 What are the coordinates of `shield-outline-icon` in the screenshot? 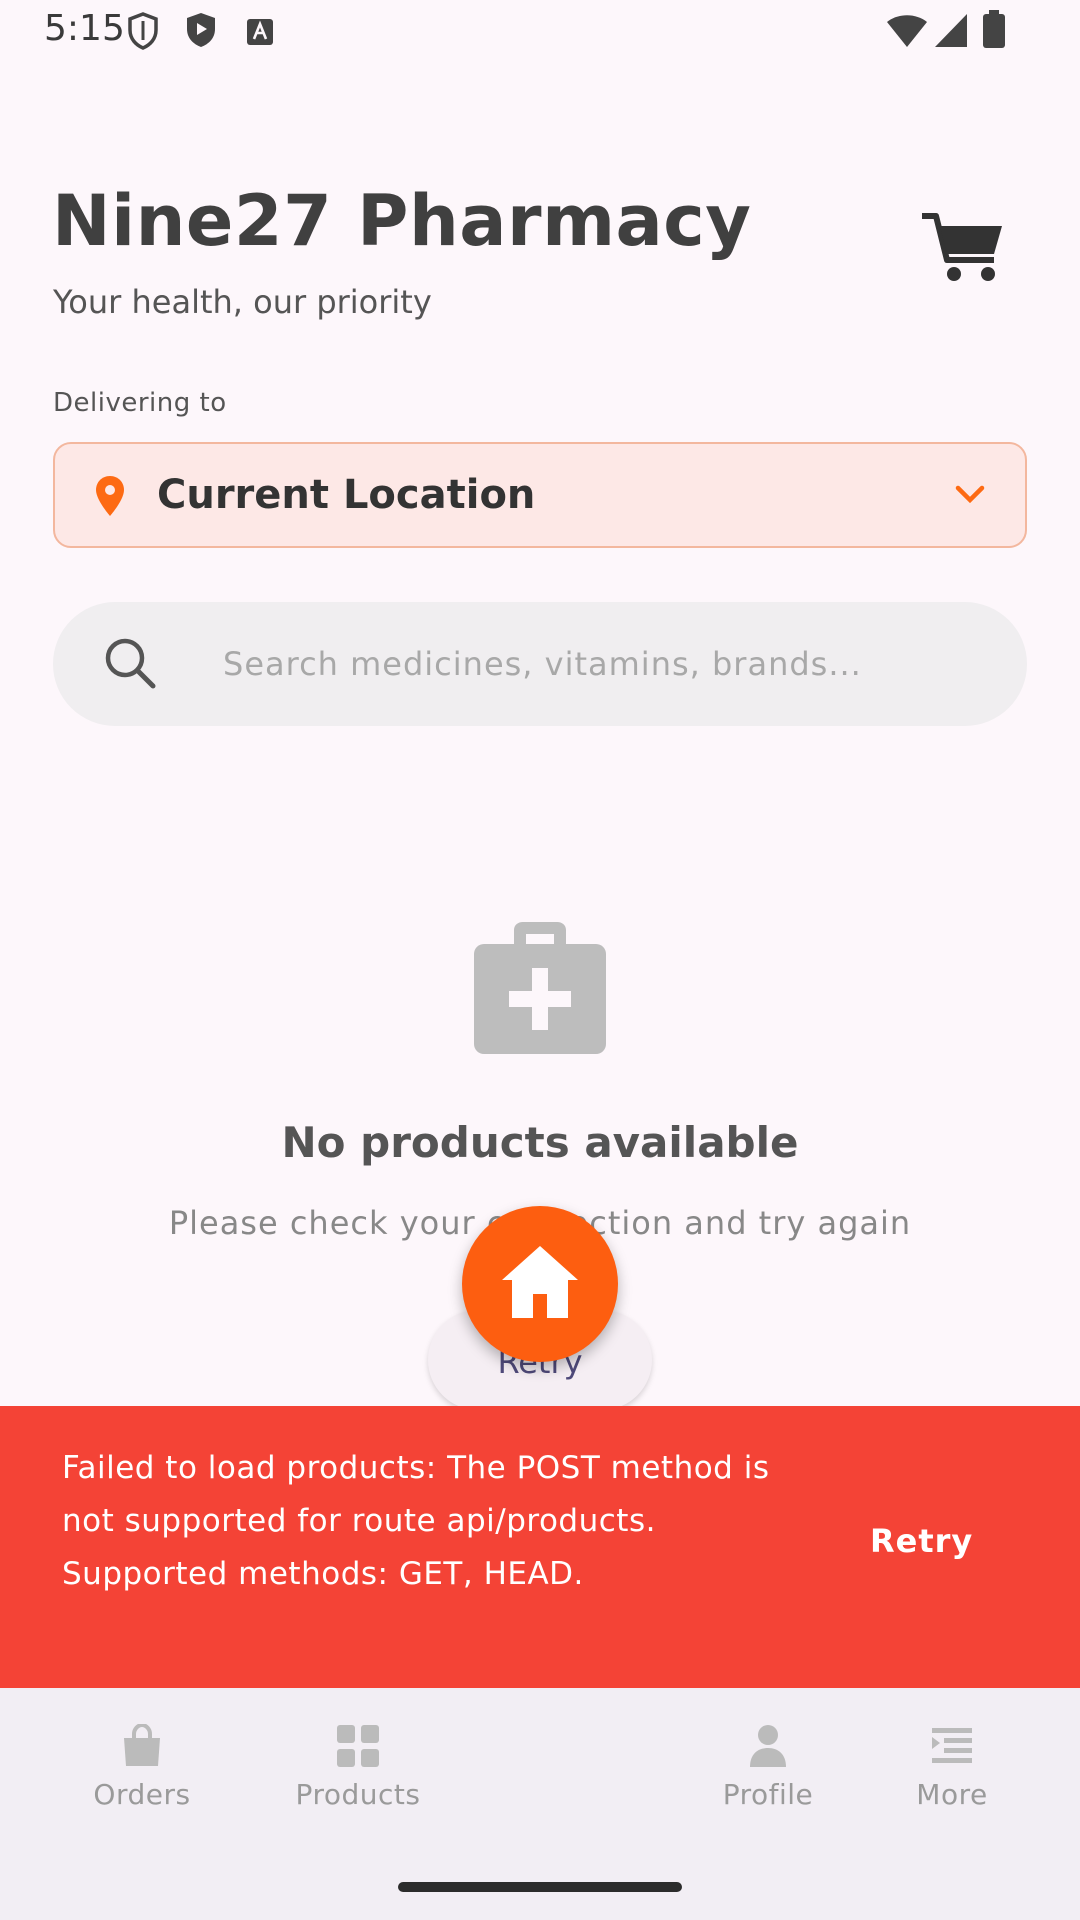 It's located at (143, 31).